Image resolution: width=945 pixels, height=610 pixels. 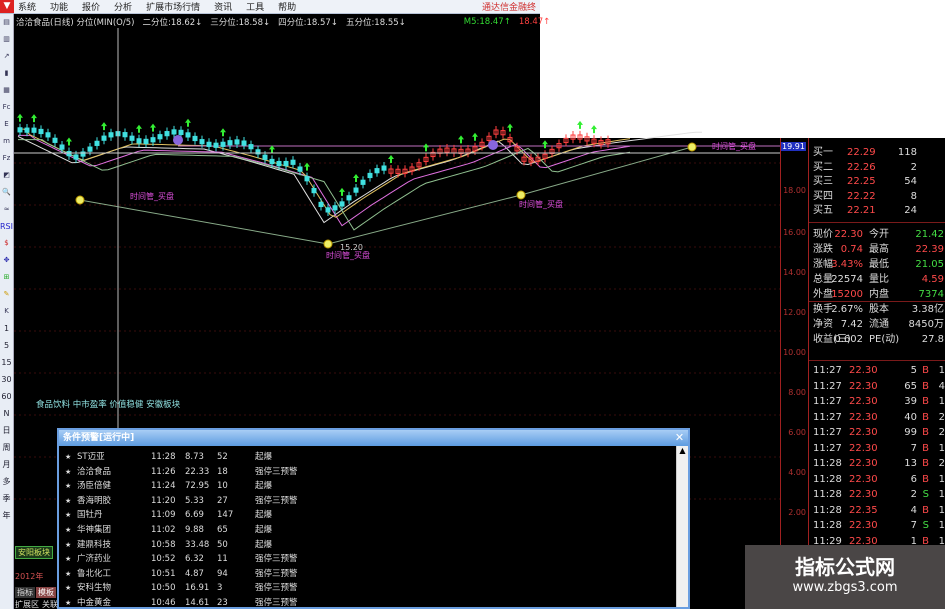 I want to click on low-price-label: 15.20, so click(x=351, y=247).